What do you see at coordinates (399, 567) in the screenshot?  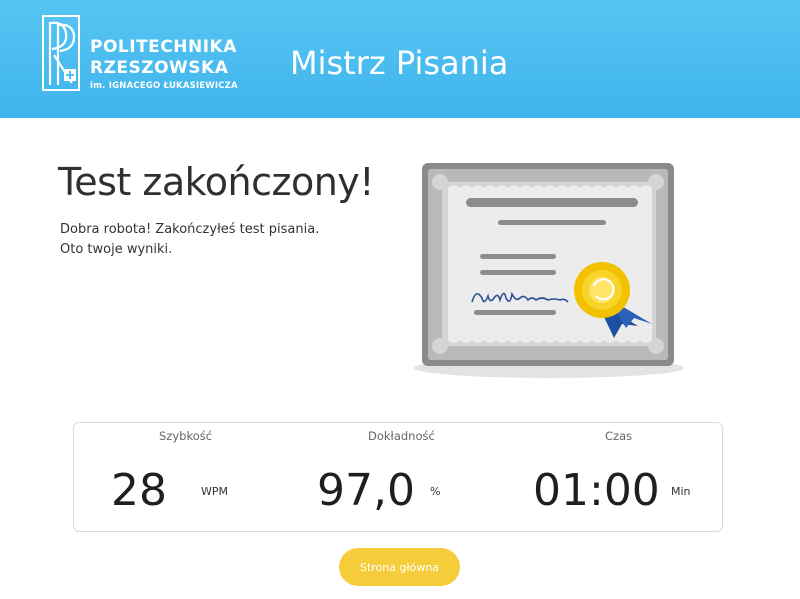 I see `home-button: Strona główna` at bounding box center [399, 567].